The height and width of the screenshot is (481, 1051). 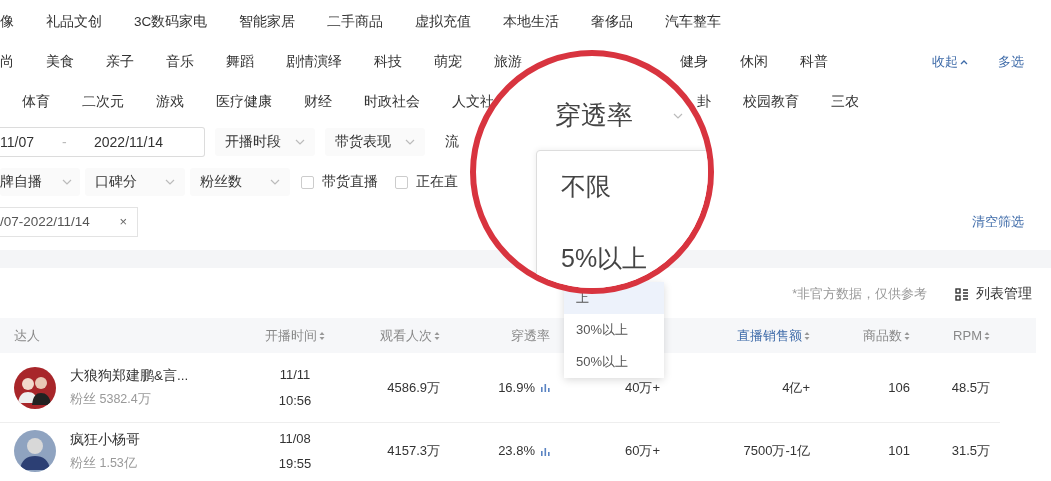 I want to click on table-cell-text: 101, so click(x=899, y=451).